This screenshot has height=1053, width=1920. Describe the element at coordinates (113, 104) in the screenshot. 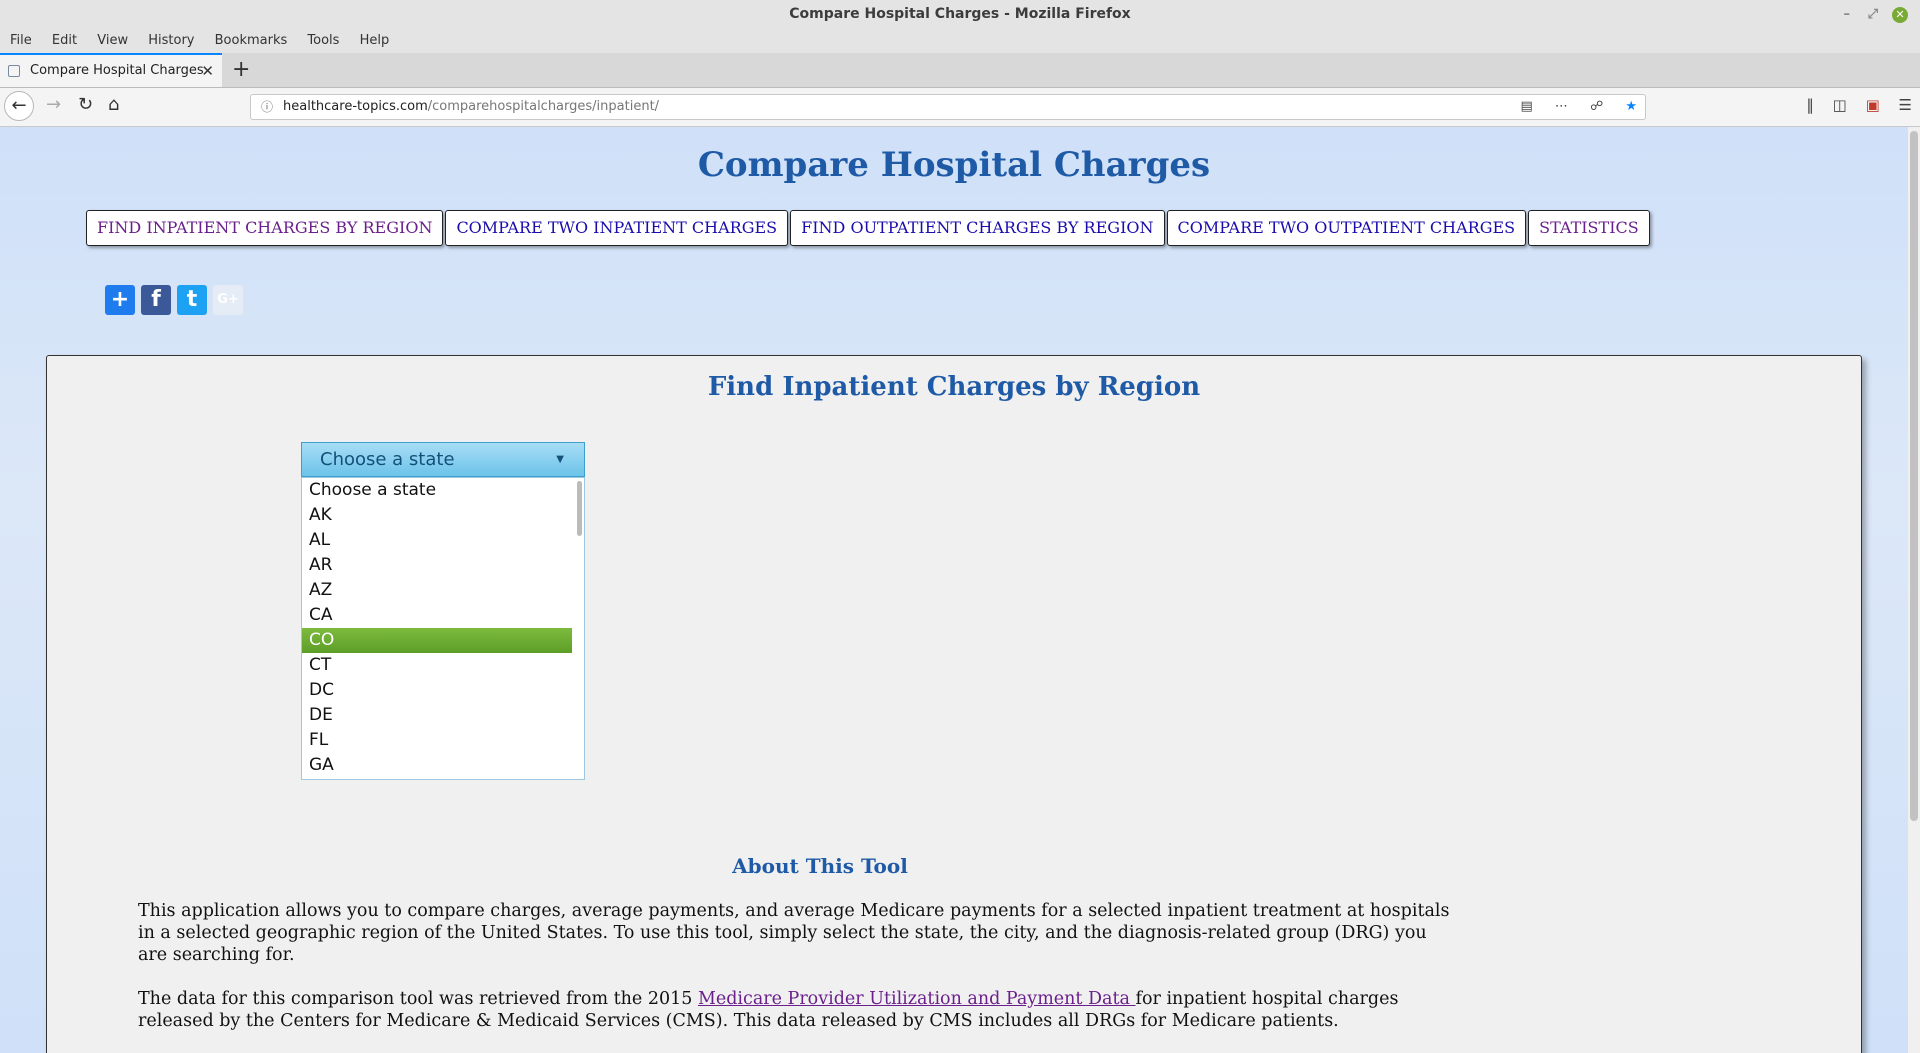

I see `home-button: ⌂` at that location.